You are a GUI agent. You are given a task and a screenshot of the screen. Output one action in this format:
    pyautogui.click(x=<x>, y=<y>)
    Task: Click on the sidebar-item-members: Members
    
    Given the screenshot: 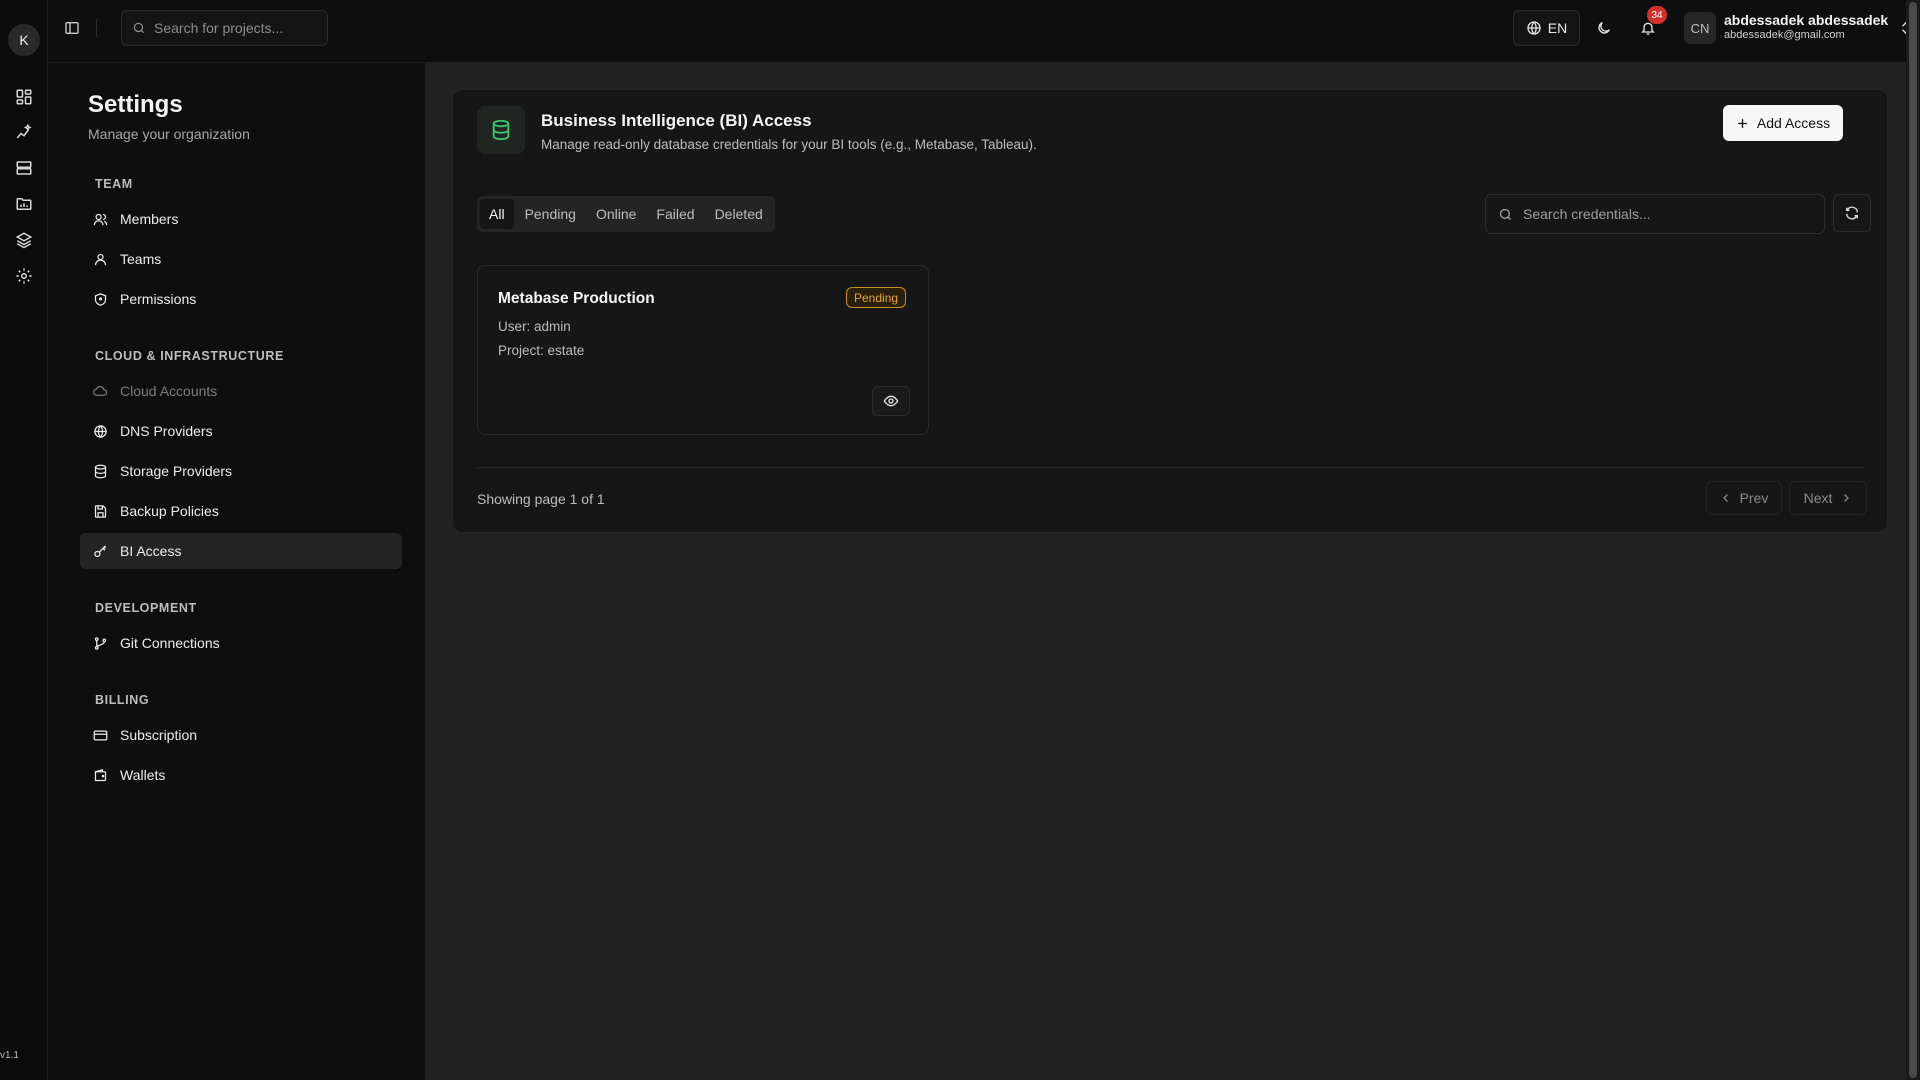 What is the action you would take?
    pyautogui.click(x=241, y=219)
    